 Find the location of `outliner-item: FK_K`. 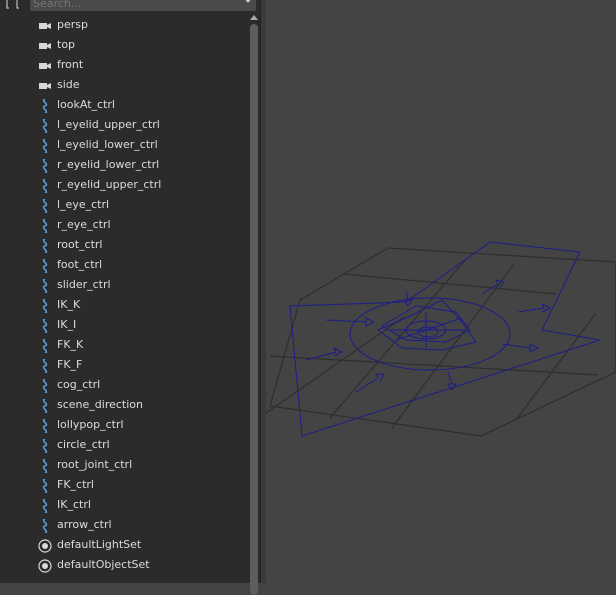

outliner-item: FK_K is located at coordinates (124, 345).